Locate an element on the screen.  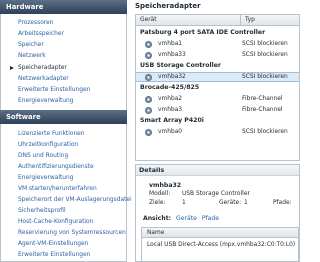
nav-erweiterte-einstellungen-hw: Erweiterte Einstellungen is located at coordinates (63, 90).